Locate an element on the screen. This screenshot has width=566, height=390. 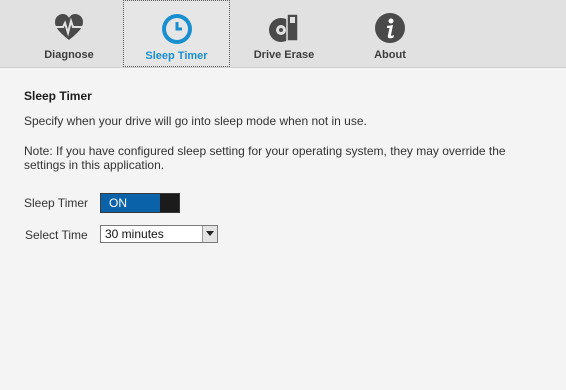
tab-label: Drive Erase is located at coordinates (284, 55).